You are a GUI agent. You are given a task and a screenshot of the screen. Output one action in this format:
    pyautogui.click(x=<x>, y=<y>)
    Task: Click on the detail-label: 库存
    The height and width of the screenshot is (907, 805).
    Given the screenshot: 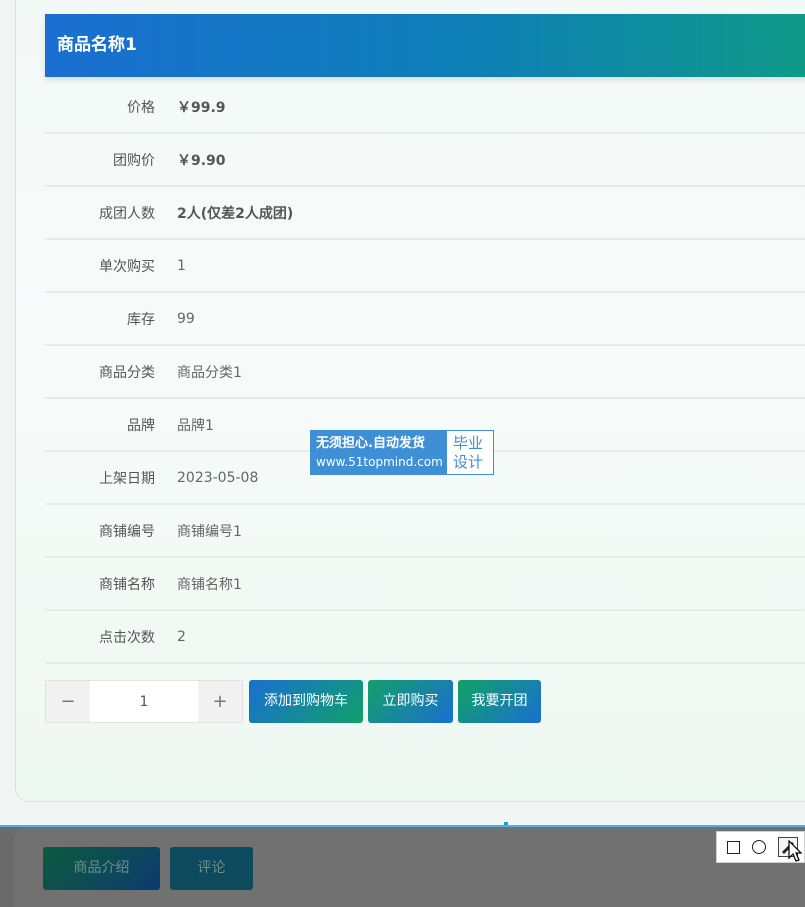 What is the action you would take?
    pyautogui.click(x=141, y=319)
    